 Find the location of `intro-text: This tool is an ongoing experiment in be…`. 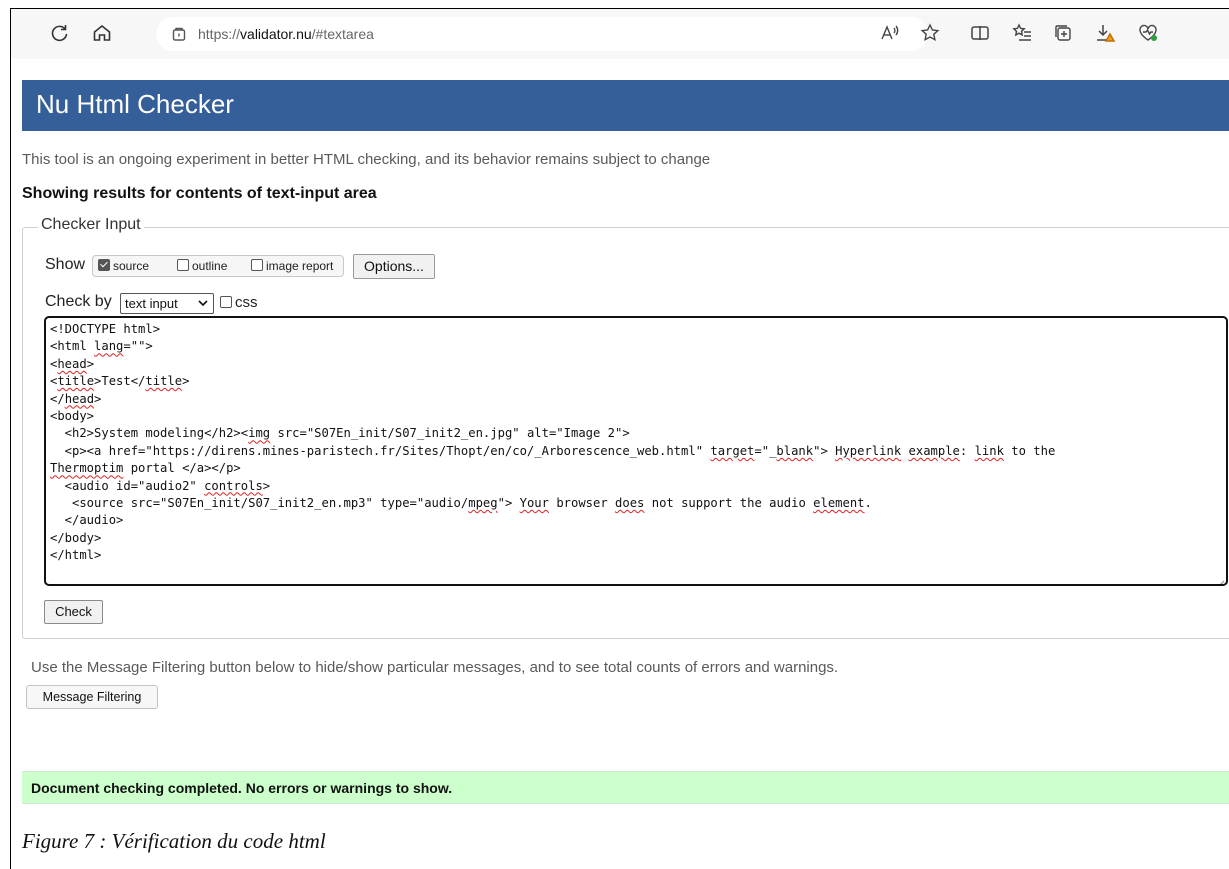

intro-text: This tool is an ongoing experiment in be… is located at coordinates (366, 159).